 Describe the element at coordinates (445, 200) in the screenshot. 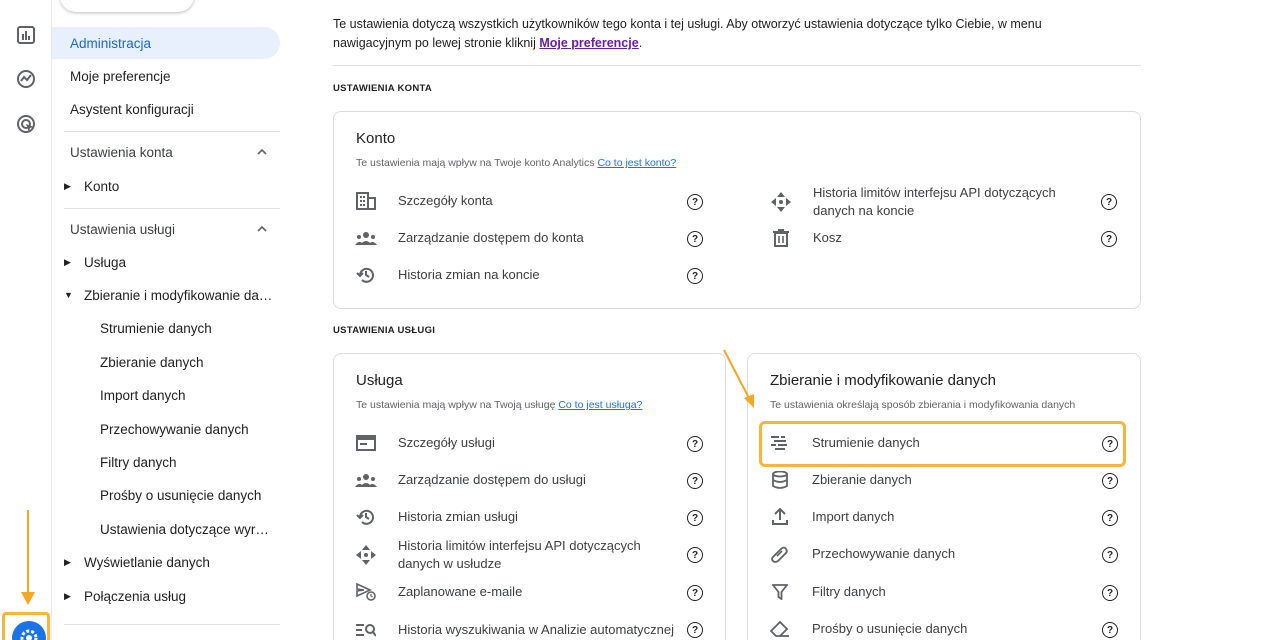

I see `row-label: Szczegóły konta` at that location.